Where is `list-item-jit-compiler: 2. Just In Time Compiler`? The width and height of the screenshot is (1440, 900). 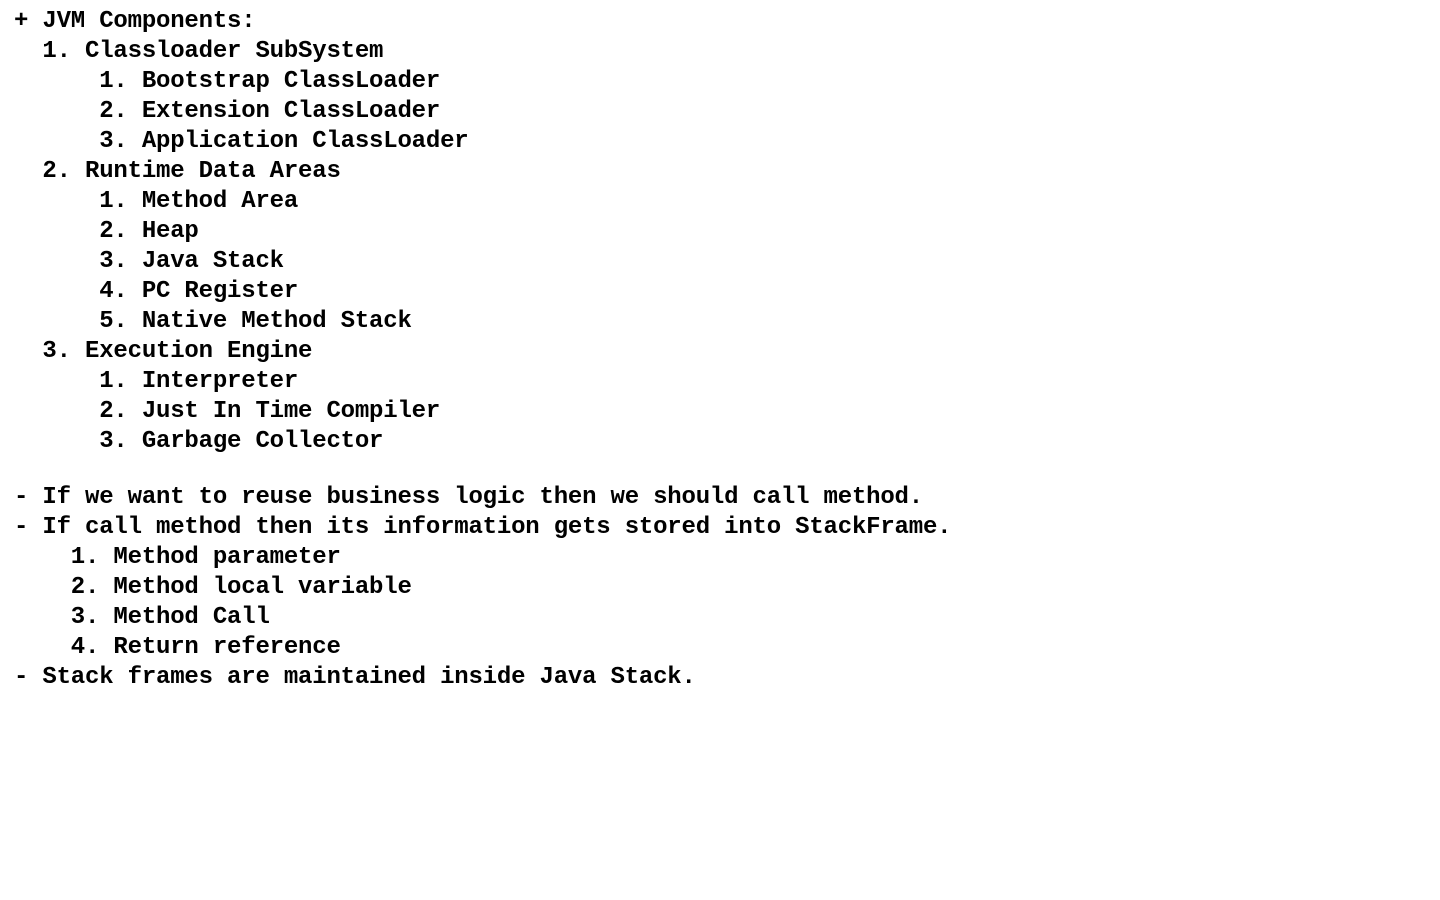 list-item-jit-compiler: 2. Just In Time Compiler is located at coordinates (227, 411).